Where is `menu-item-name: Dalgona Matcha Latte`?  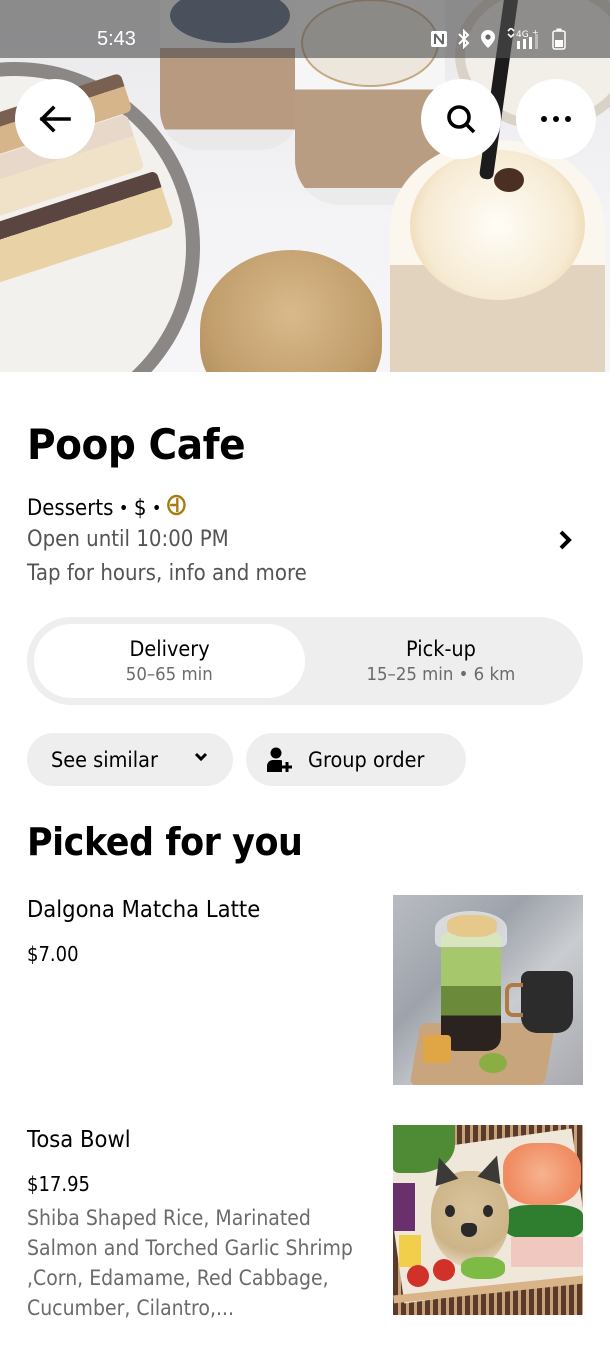
menu-item-name: Dalgona Matcha Latte is located at coordinates (144, 910).